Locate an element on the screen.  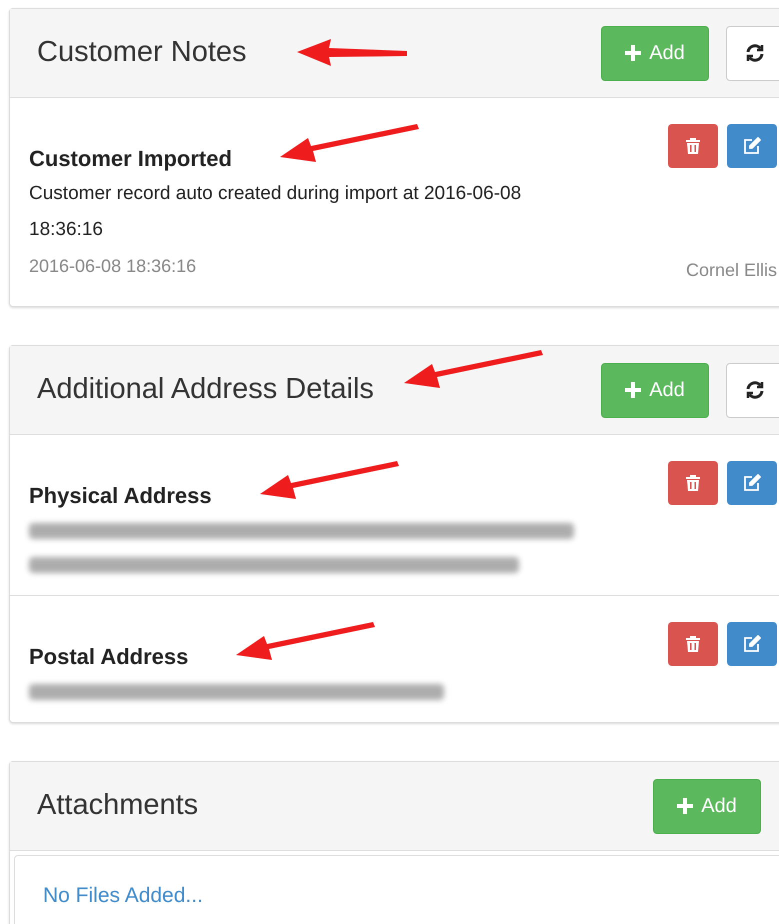
panel-title: Additional Address Details is located at coordinates (205, 390).